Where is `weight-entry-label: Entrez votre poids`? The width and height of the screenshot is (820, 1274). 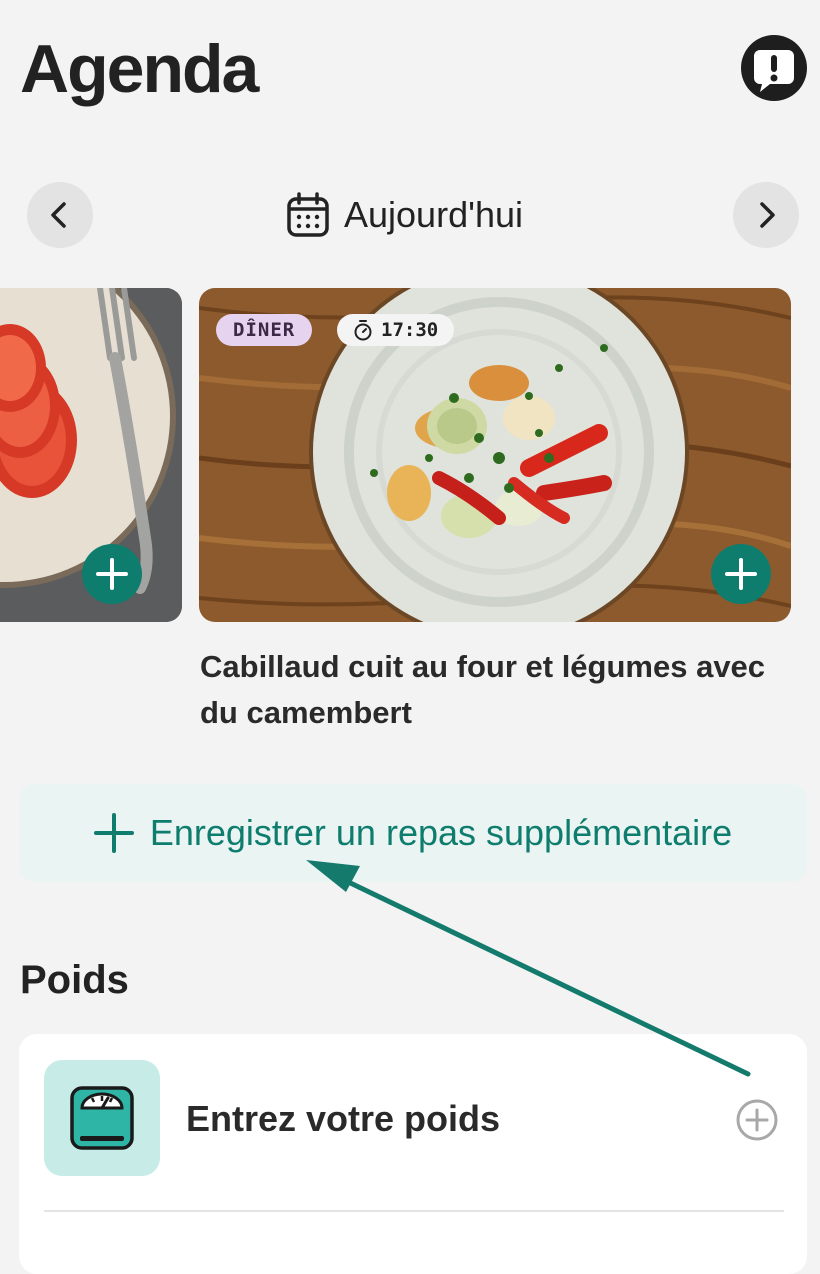 weight-entry-label: Entrez votre poids is located at coordinates (343, 1118).